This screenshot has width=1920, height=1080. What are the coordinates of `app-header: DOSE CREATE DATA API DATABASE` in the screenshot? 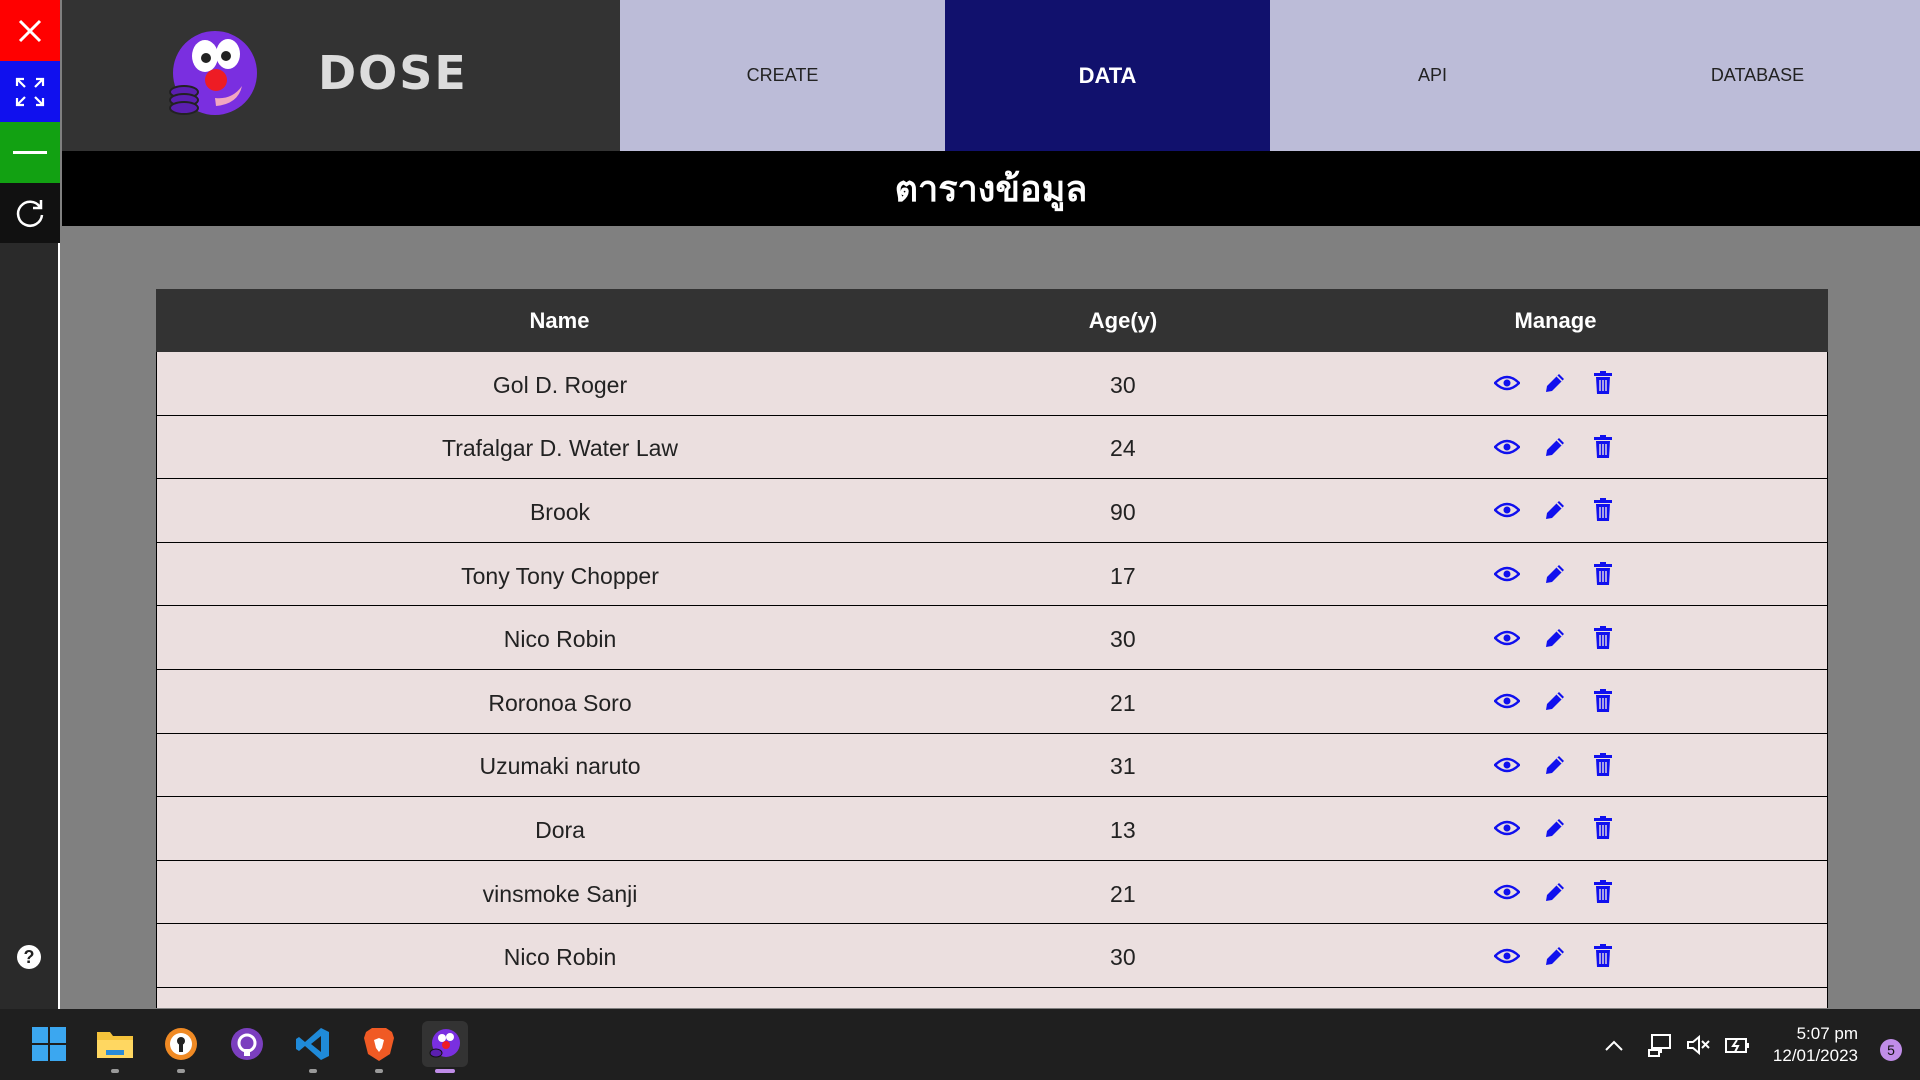 It's located at (991, 75).